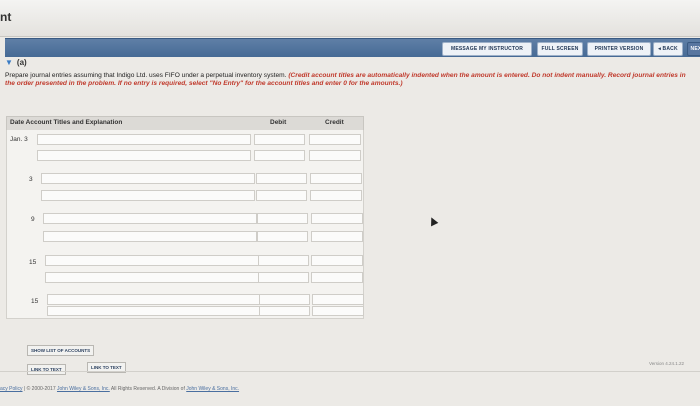 The width and height of the screenshot is (700, 406). What do you see at coordinates (278, 122) in the screenshot?
I see `header-debit: Debit` at bounding box center [278, 122].